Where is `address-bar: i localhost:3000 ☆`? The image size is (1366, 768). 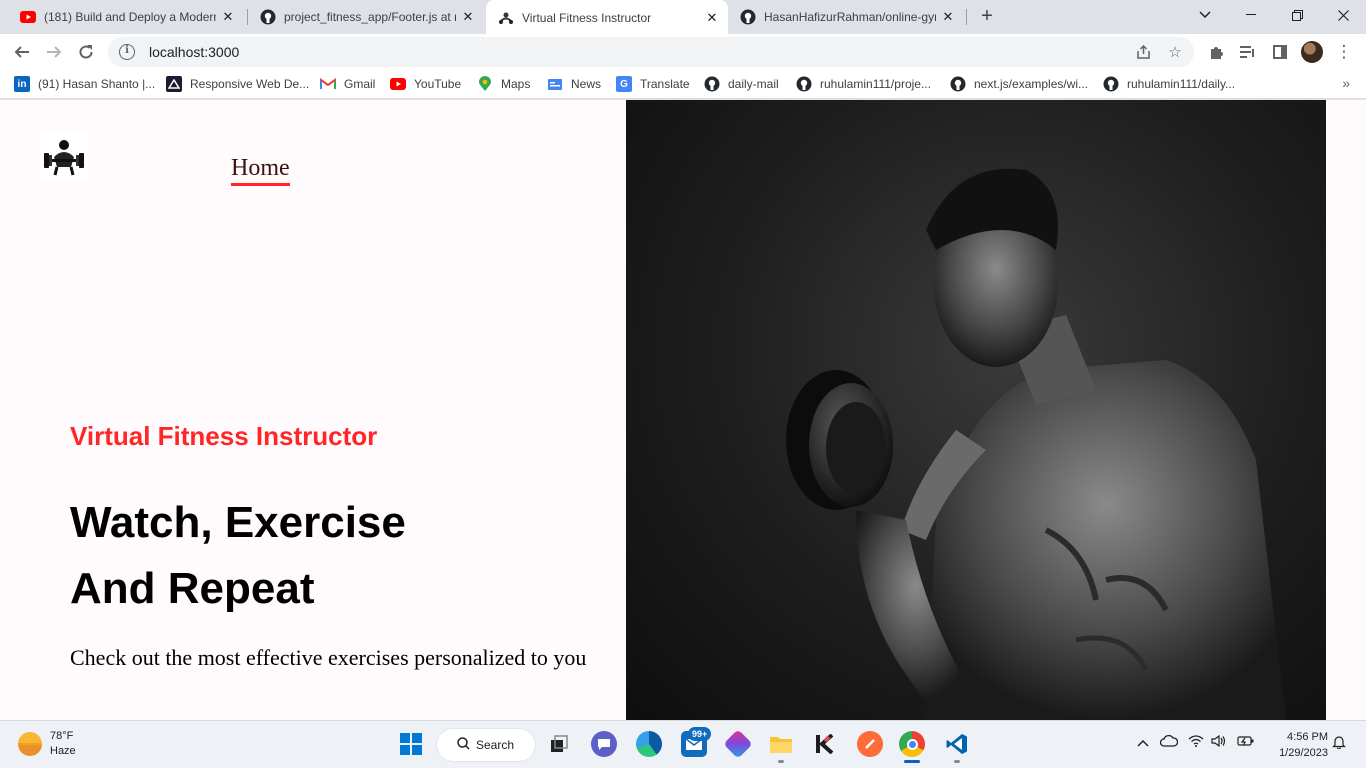 address-bar: i localhost:3000 ☆ is located at coordinates (651, 52).